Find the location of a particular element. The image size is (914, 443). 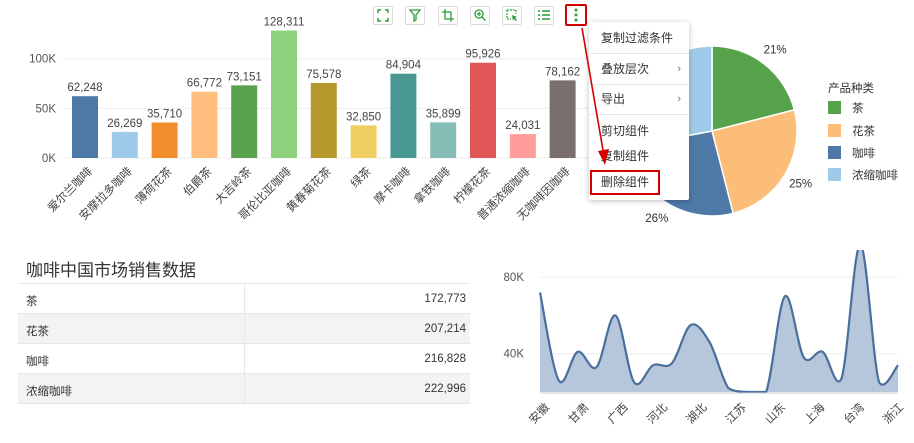

table-row: 茶 172,773 is located at coordinates (244, 299).